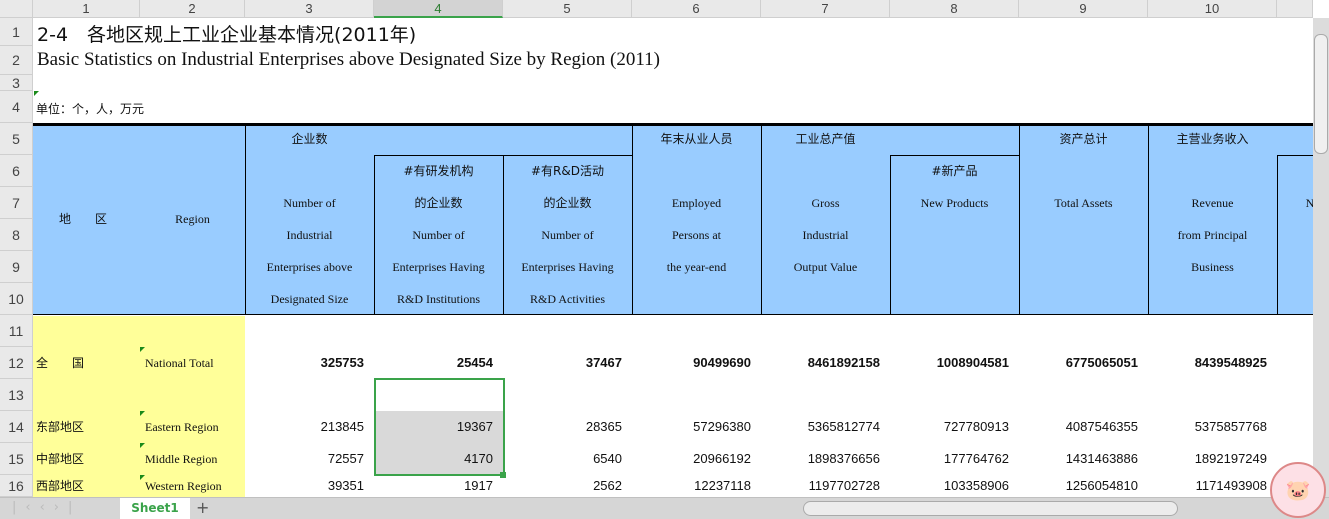  I want to click on data-cell: 72557, so click(309, 459).